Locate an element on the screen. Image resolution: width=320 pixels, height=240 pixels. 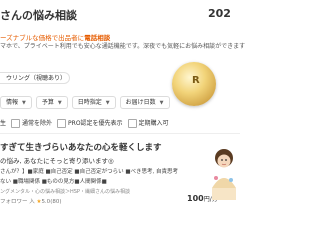
checkbox-priority-label: 生 is located at coordinates (3, 123).